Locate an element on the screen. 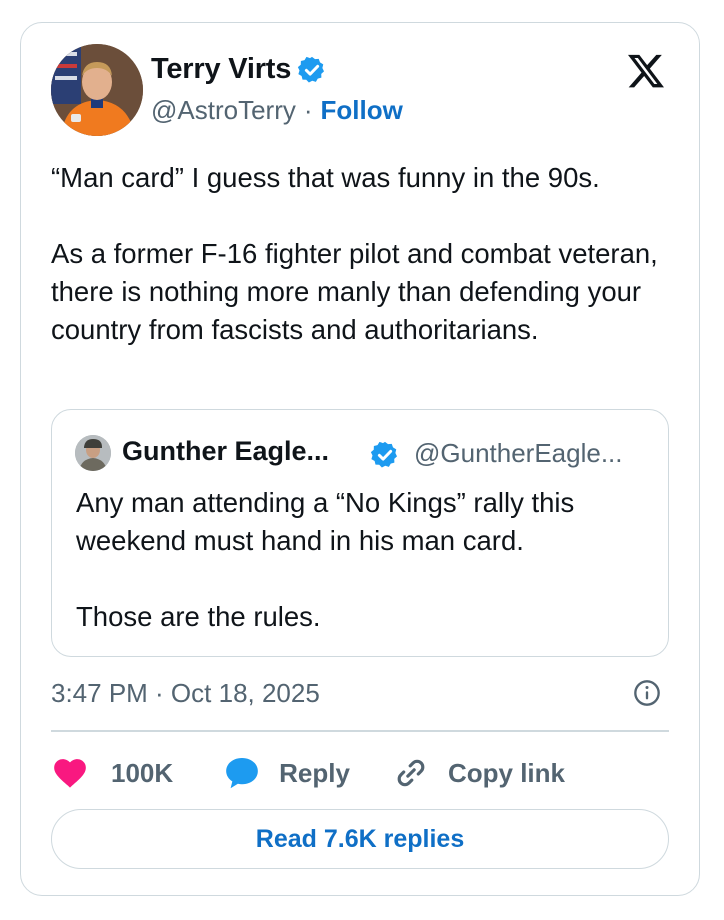 Image resolution: width=724 pixels, height=920 pixels. author-name-row: Terry Virts is located at coordinates (239, 69).